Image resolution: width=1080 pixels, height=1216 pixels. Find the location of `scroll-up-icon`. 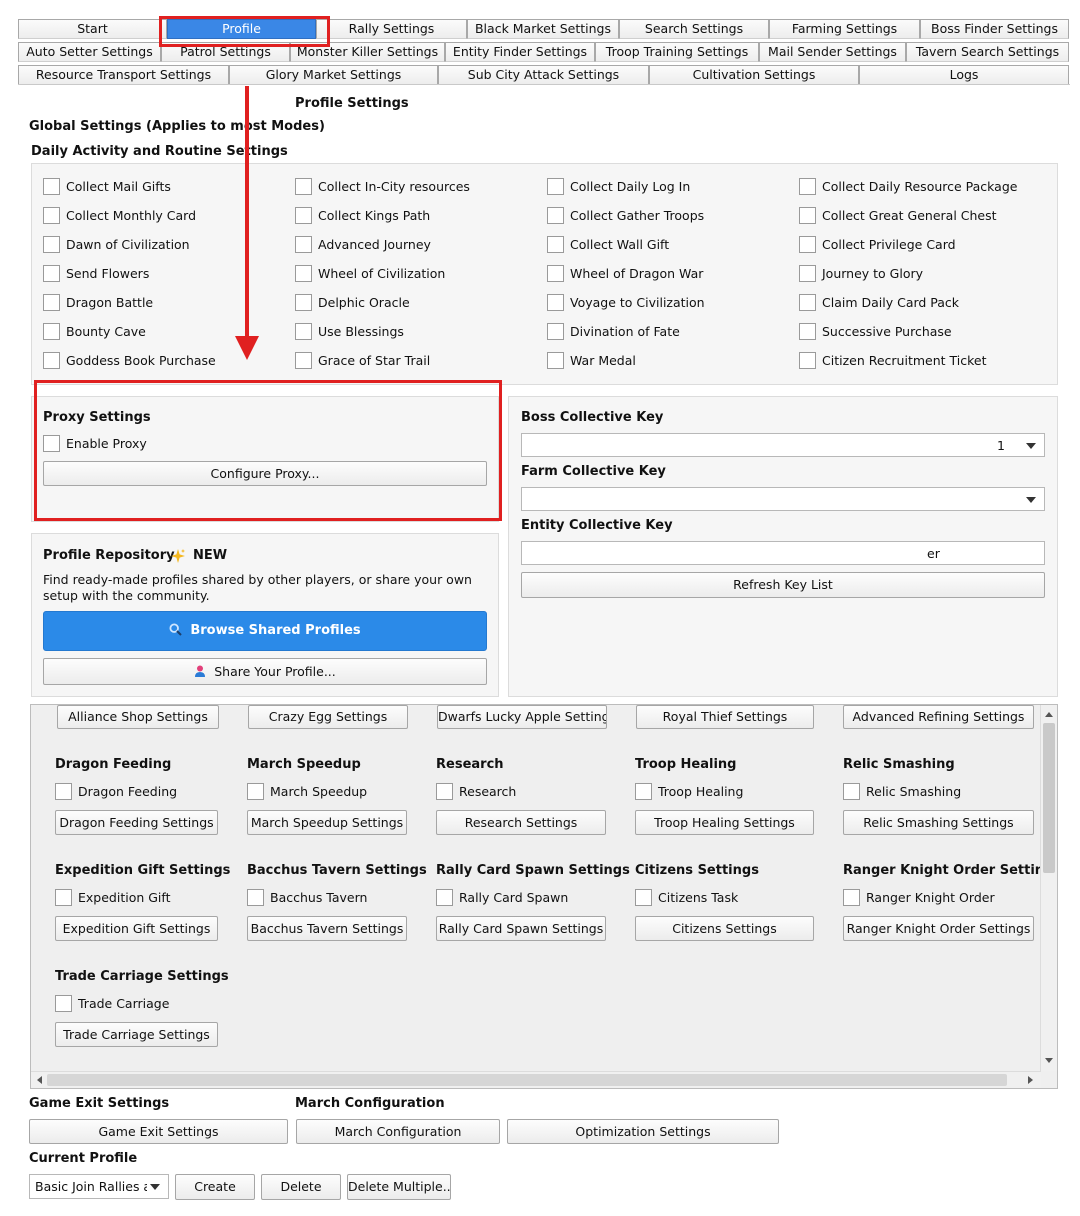

scroll-up-icon is located at coordinates (1049, 714).